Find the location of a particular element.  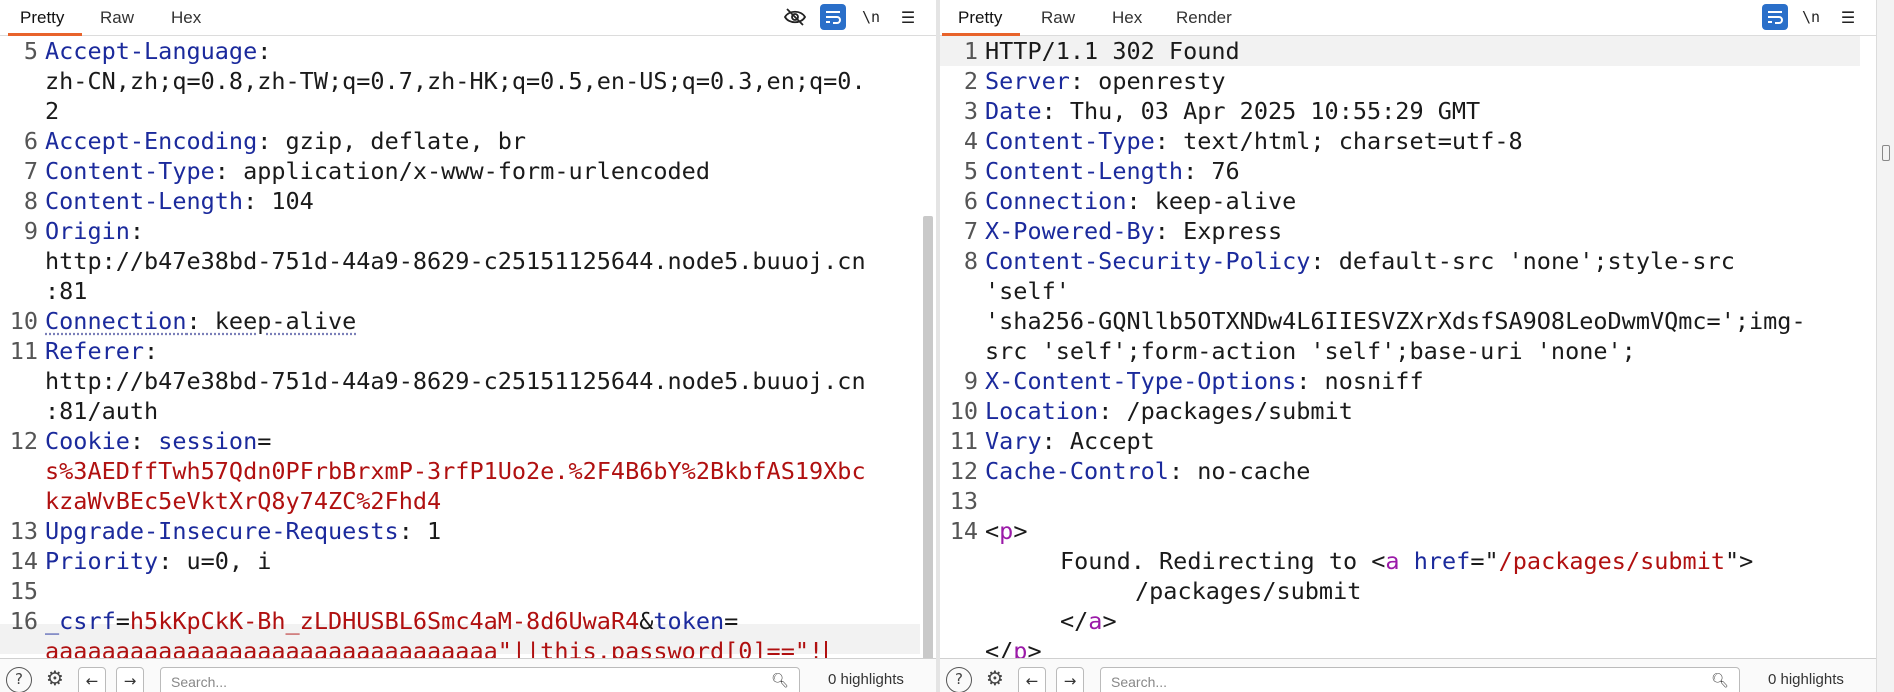

line-number: 4 is located at coordinates (970, 141).